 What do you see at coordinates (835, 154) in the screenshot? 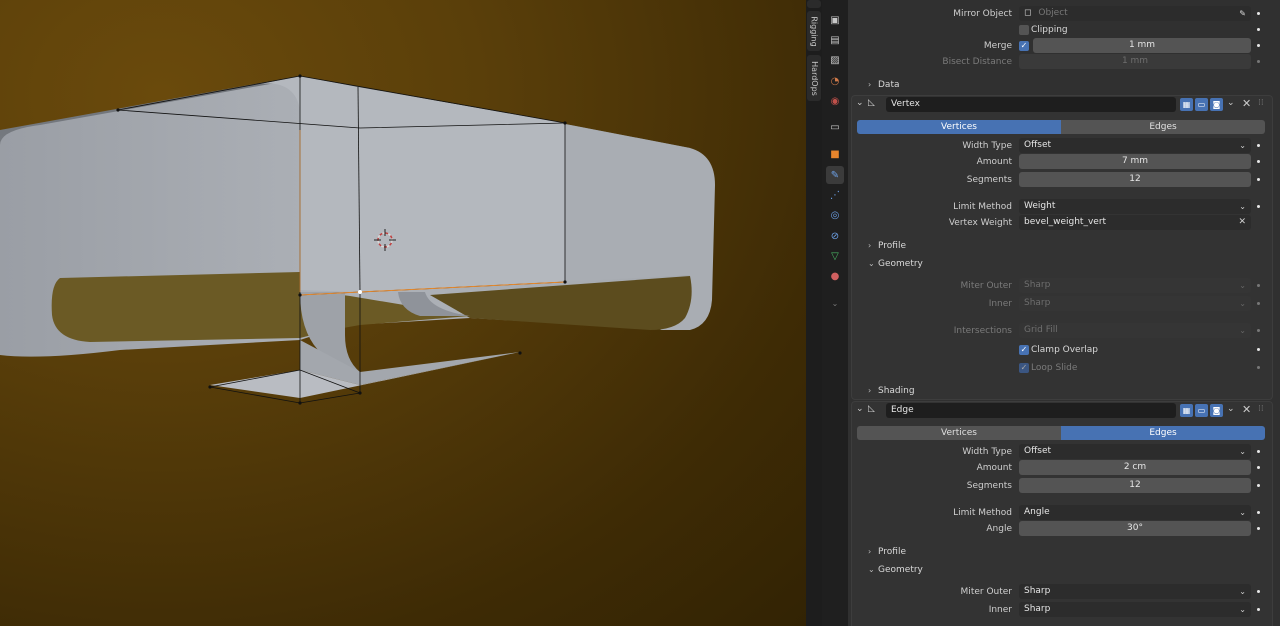
I see `object-icon: ■` at bounding box center [835, 154].